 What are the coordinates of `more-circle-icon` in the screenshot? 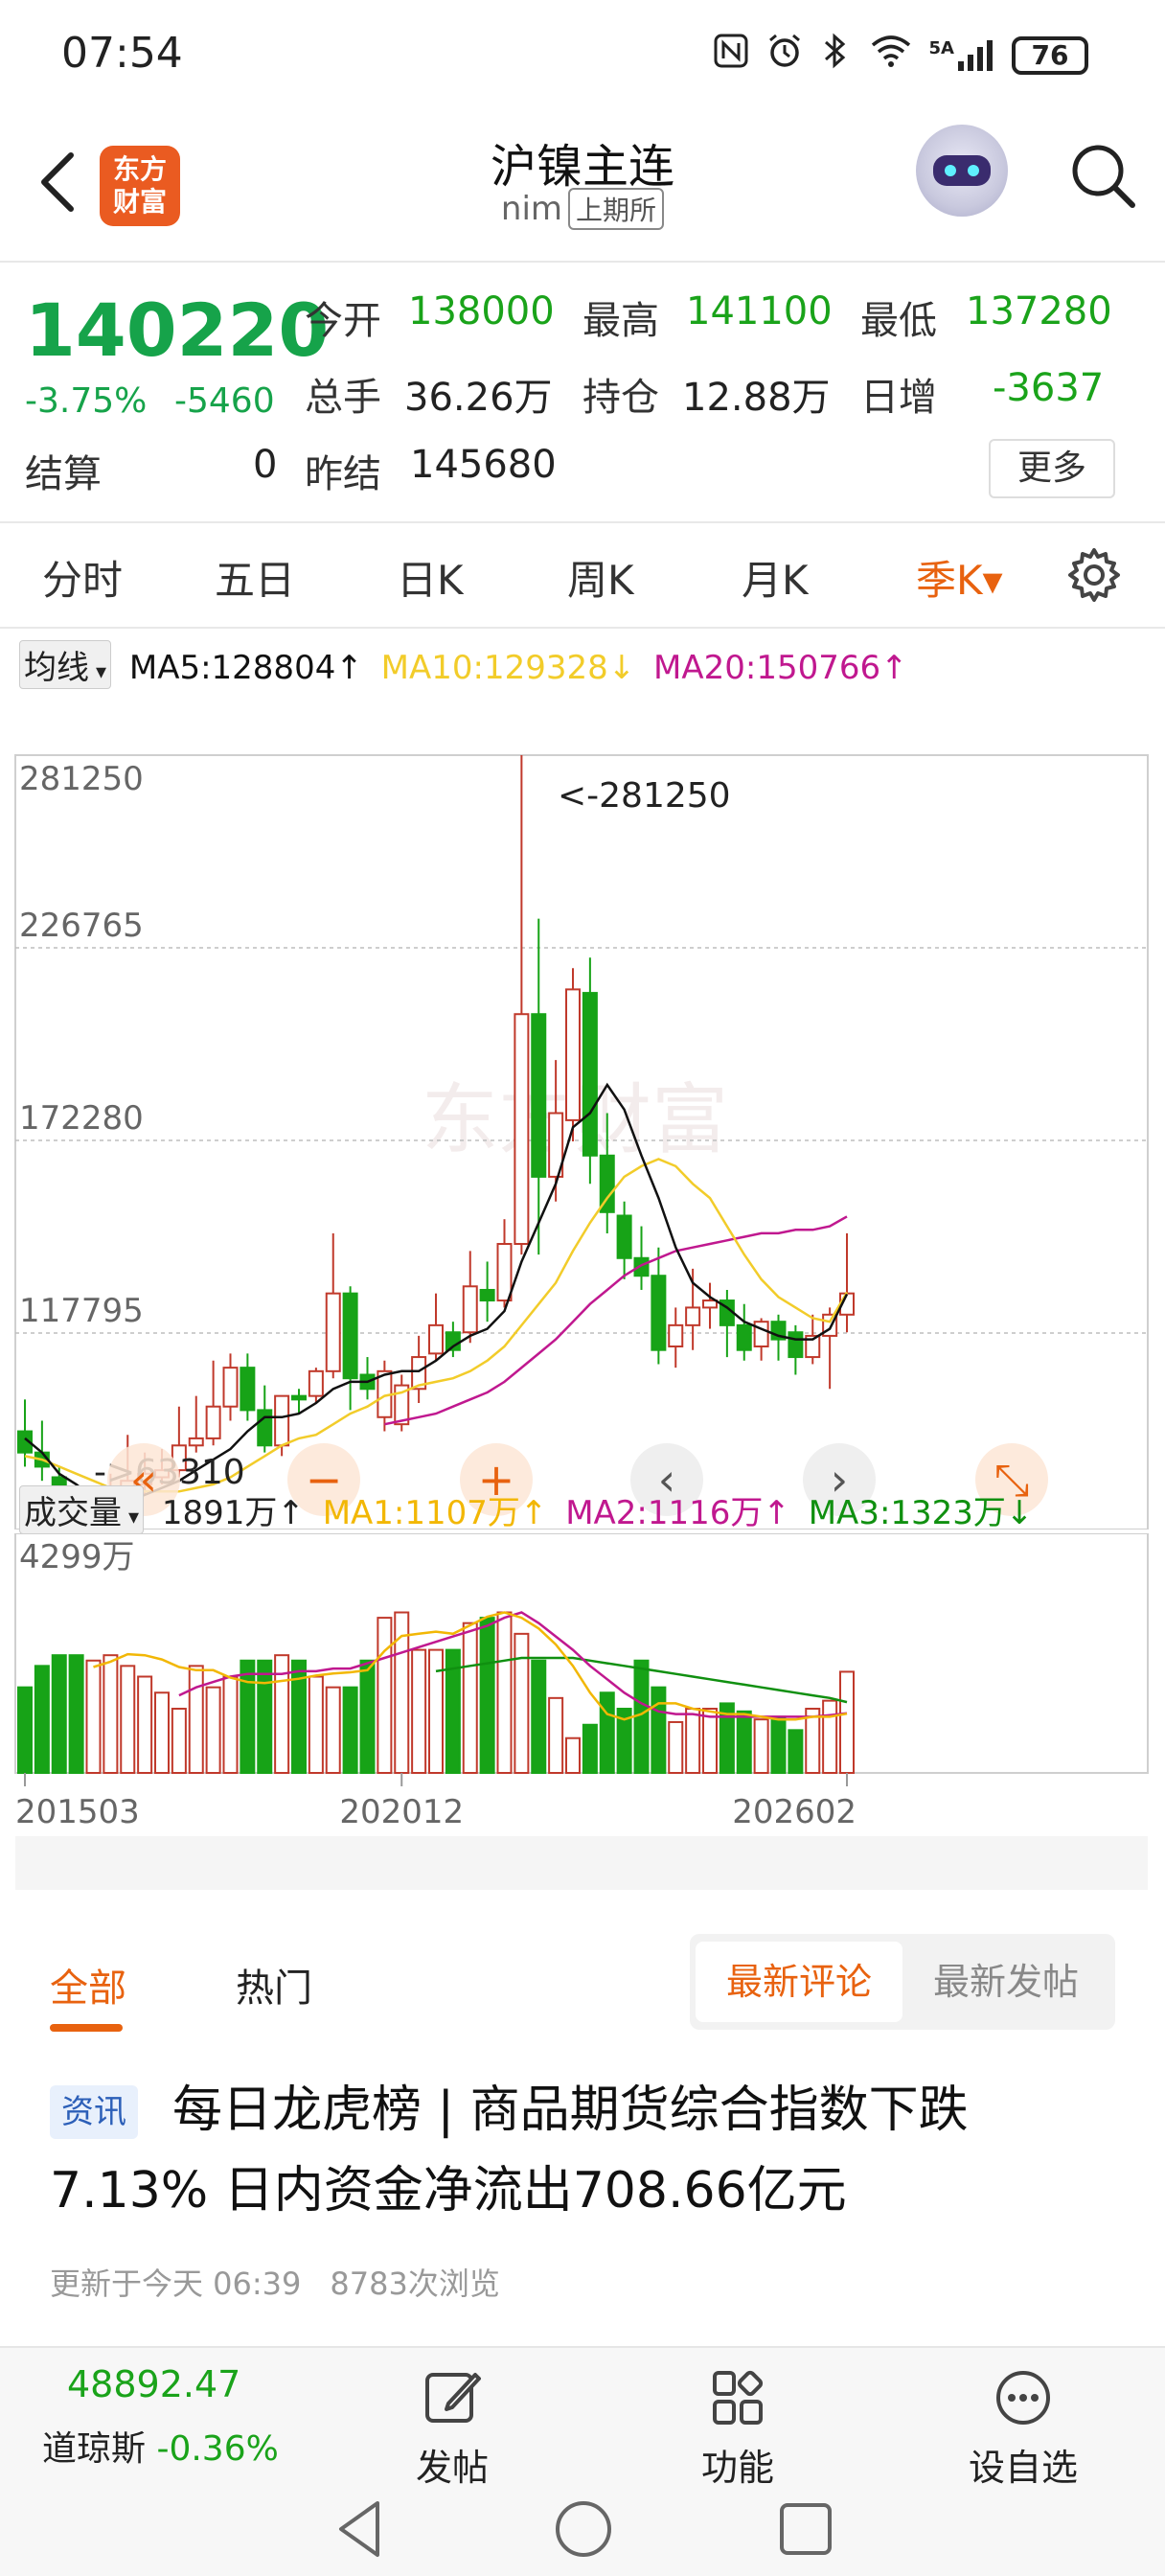 It's located at (1023, 2398).